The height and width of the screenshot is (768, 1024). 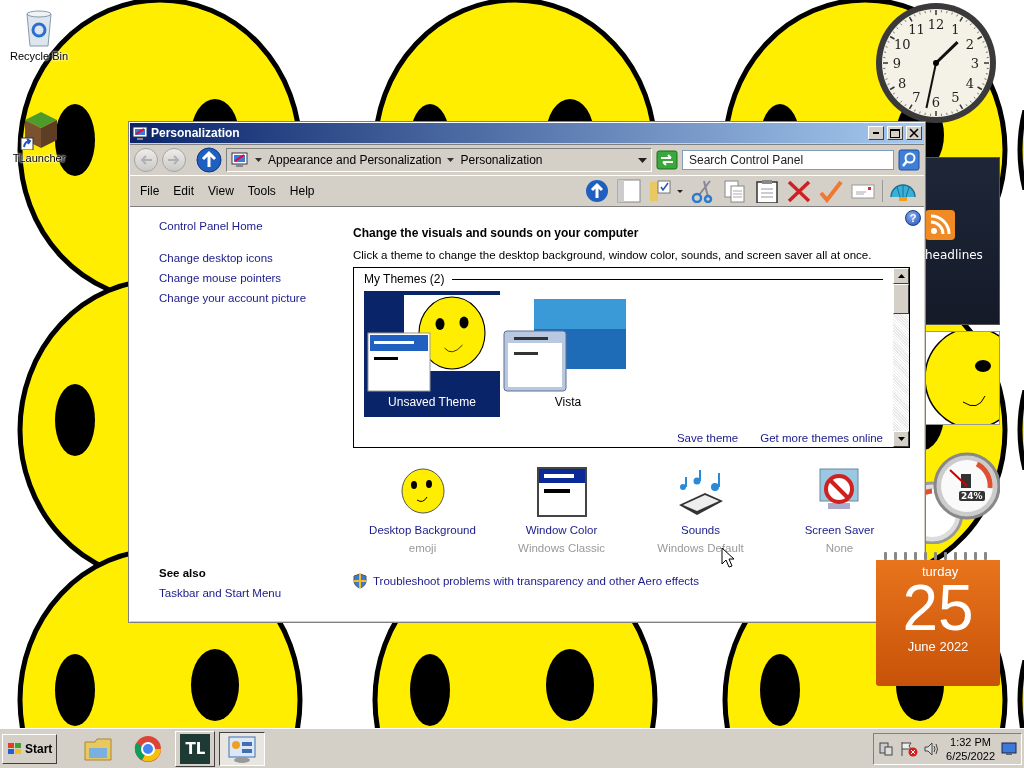 I want to click on nav-link: Change mouse pointers, so click(x=255, y=278).